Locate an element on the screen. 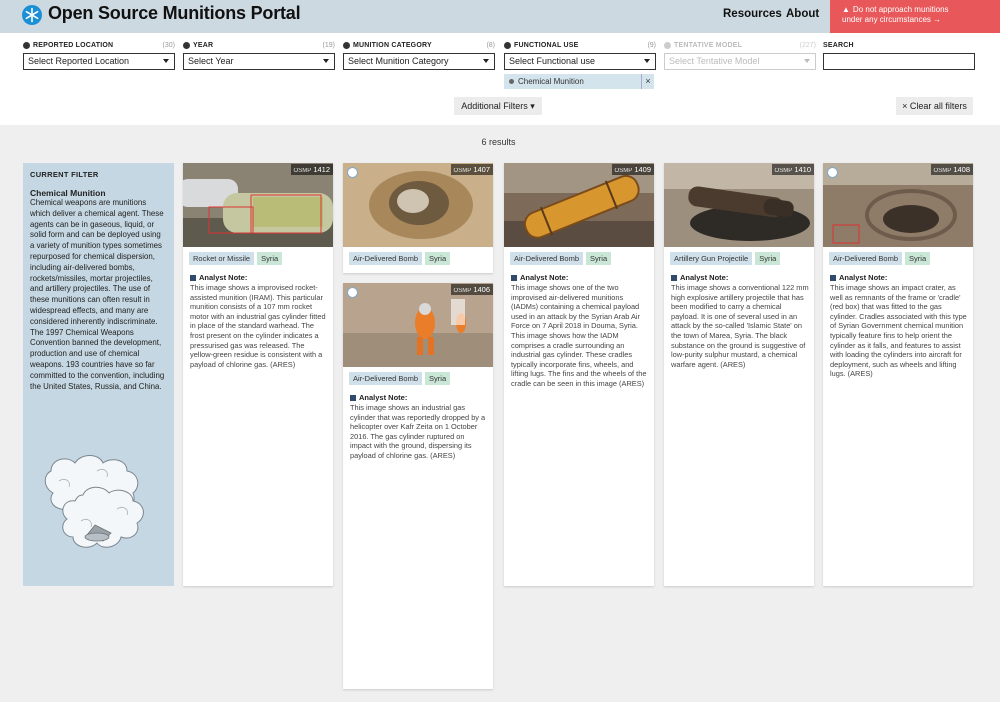  filter-label: Tentative Model is located at coordinates (708, 45).